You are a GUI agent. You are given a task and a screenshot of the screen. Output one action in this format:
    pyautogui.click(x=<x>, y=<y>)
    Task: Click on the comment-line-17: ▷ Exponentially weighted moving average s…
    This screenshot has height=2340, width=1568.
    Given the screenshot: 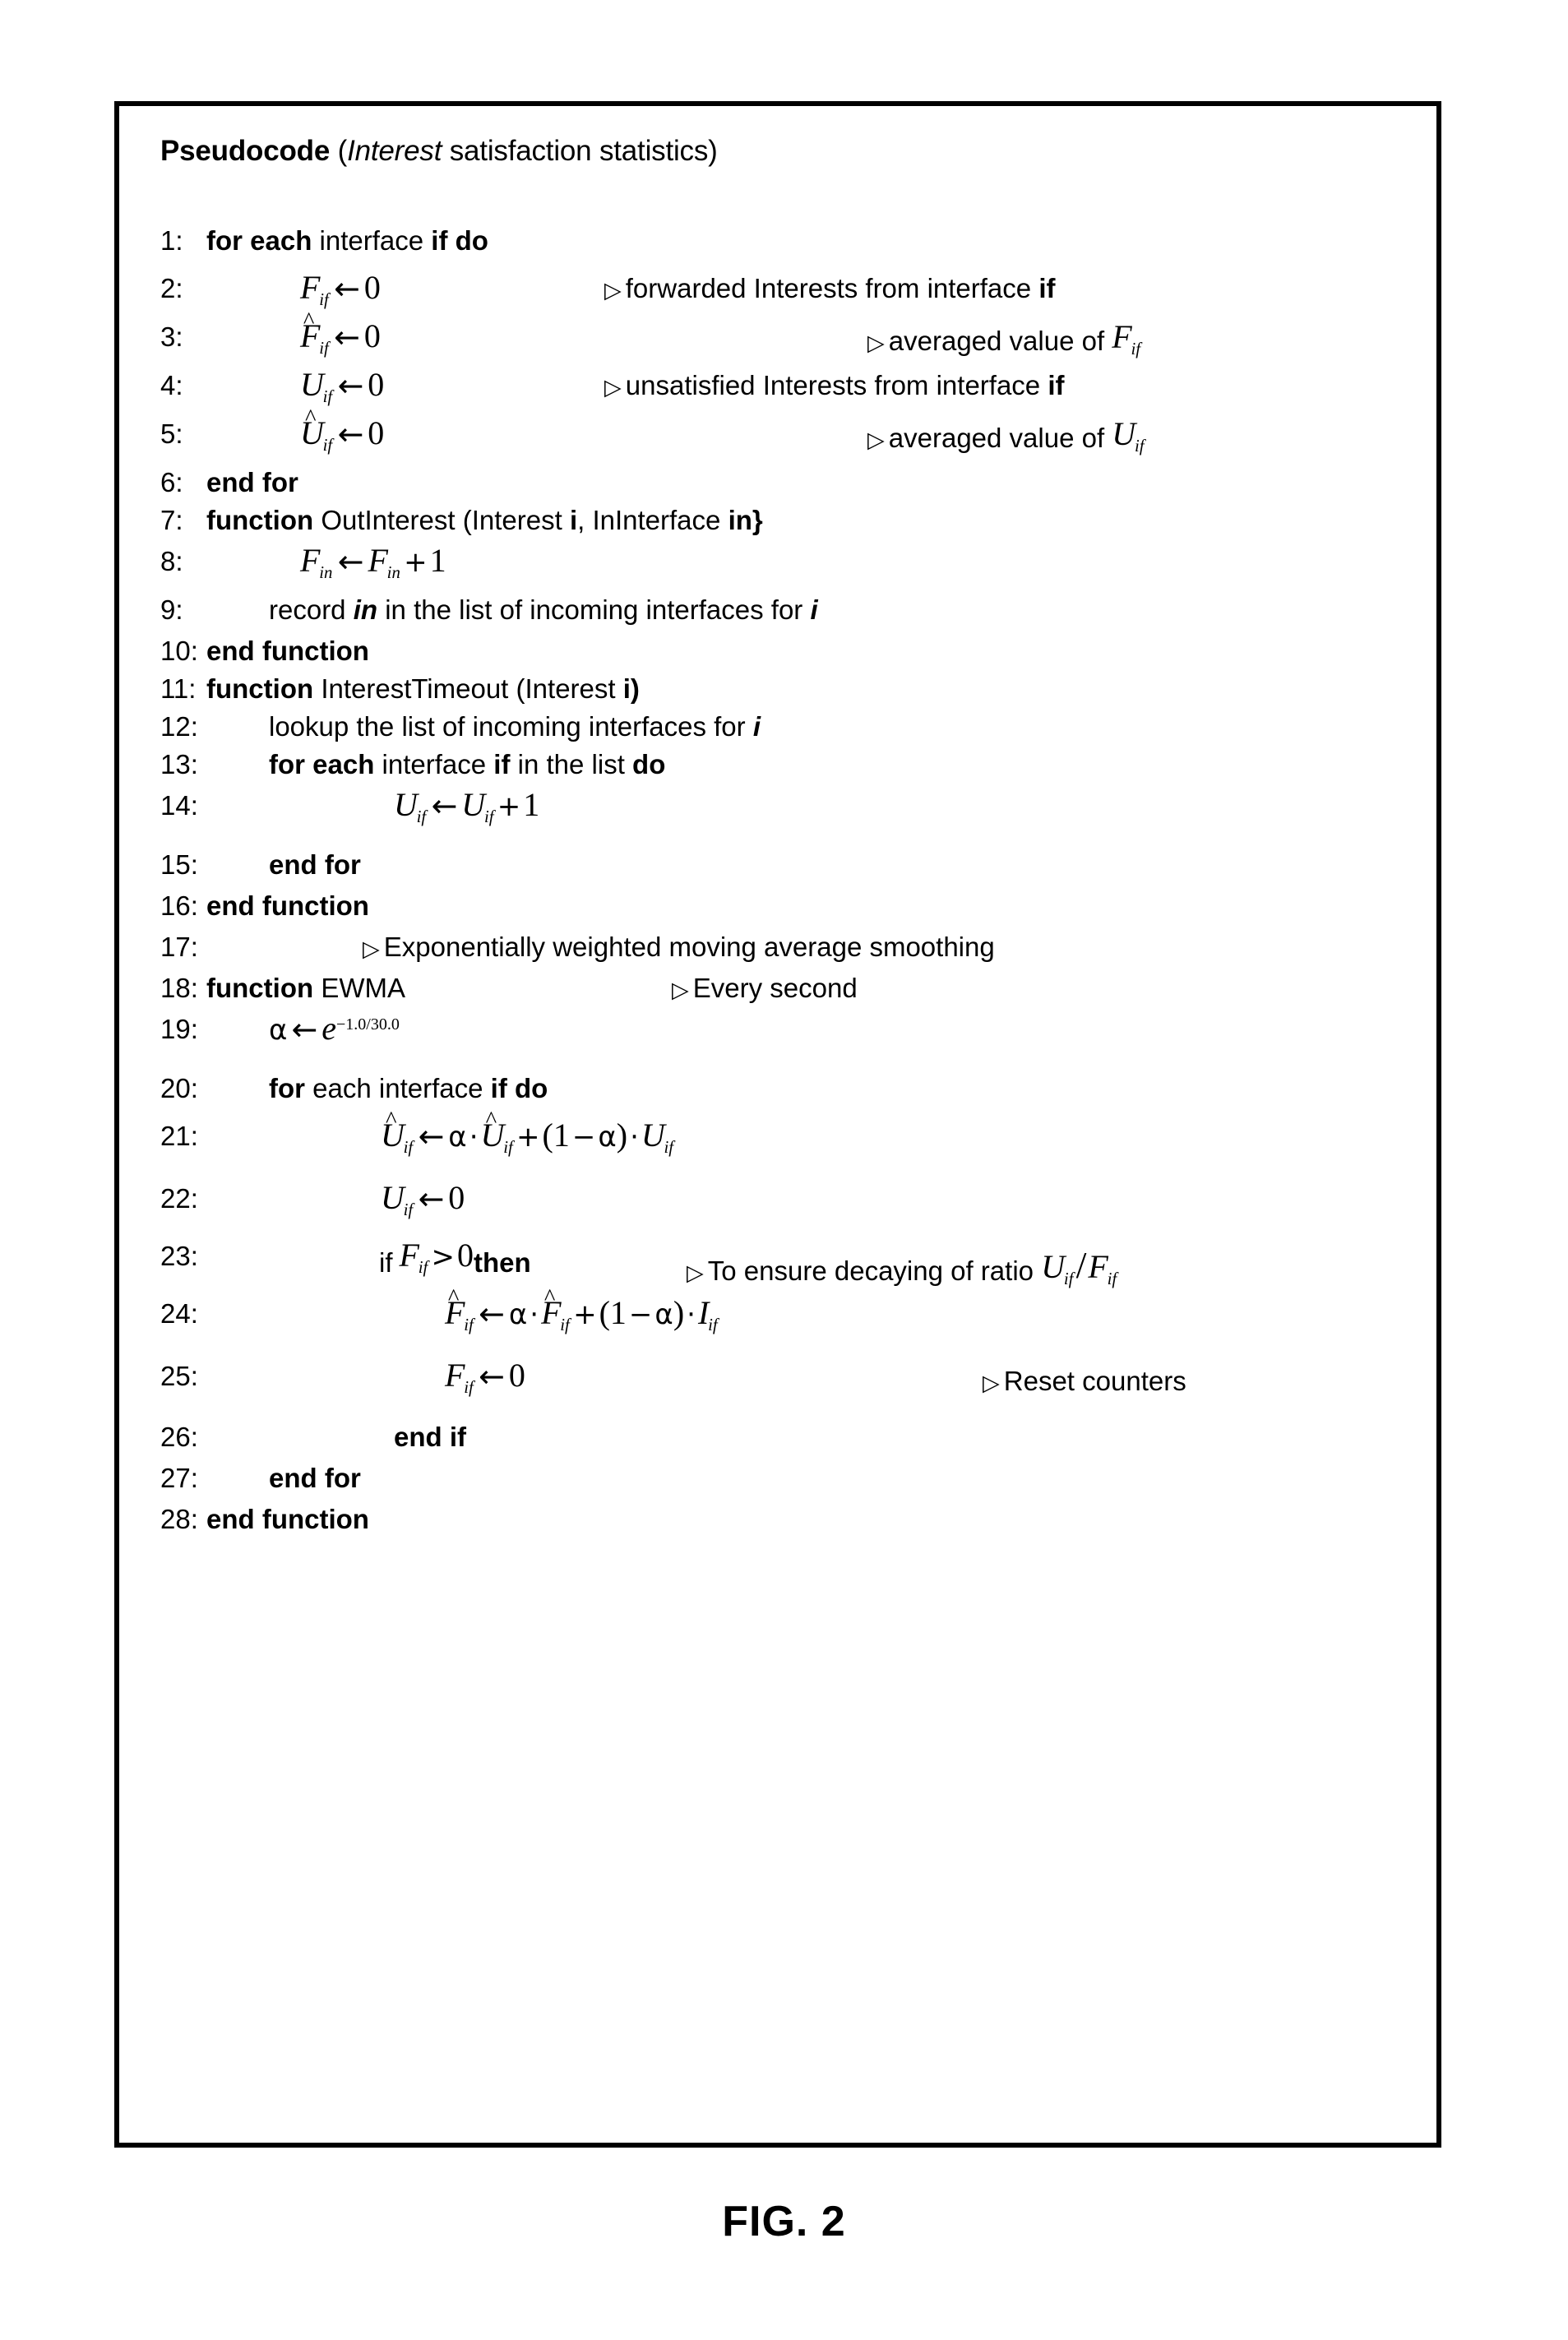 What is the action you would take?
    pyautogui.click(x=679, y=947)
    